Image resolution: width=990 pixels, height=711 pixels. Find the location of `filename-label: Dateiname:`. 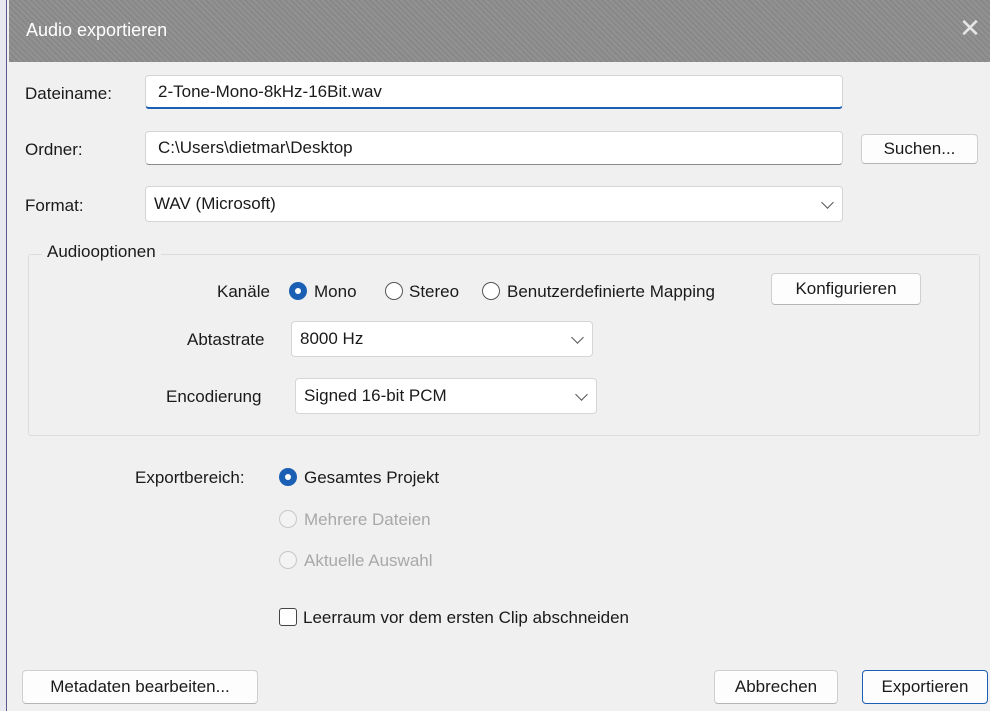

filename-label: Dateiname: is located at coordinates (68, 93).